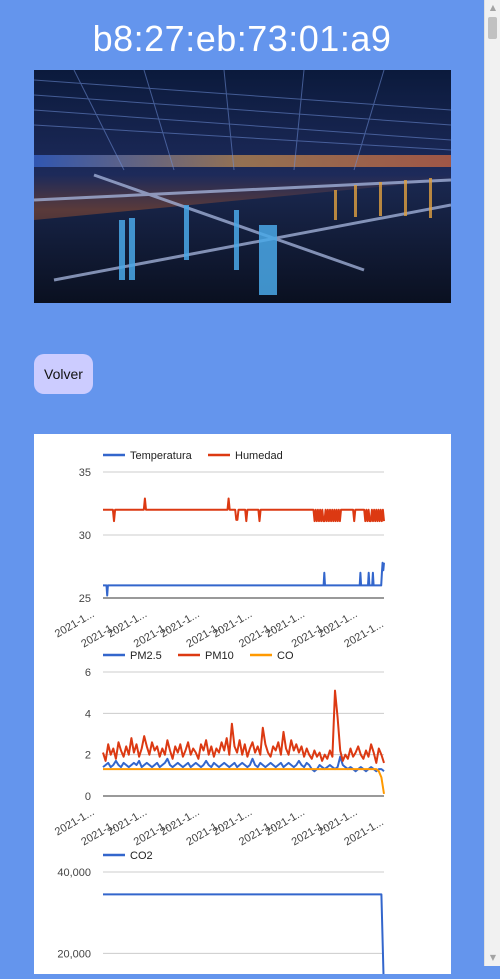  I want to click on y-tick-label: 40,000, so click(74, 873).